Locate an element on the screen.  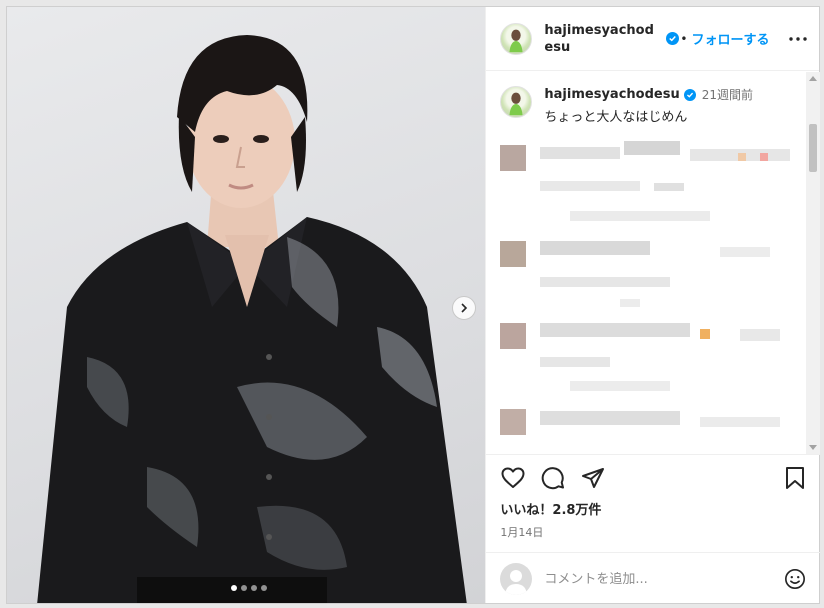
scroll-down-arrow-icon is located at coordinates (813, 447).